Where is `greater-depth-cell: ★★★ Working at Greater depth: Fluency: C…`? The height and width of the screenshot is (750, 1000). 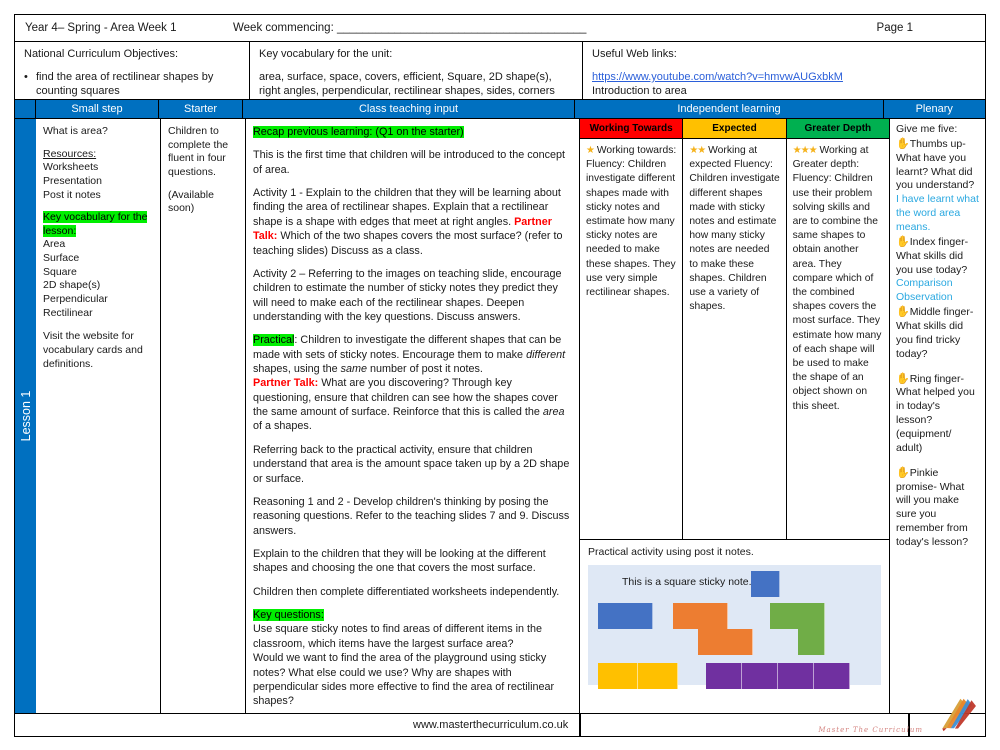
greater-depth-cell: ★★★ Working at Greater depth: Fluency: C… is located at coordinates (838, 339).